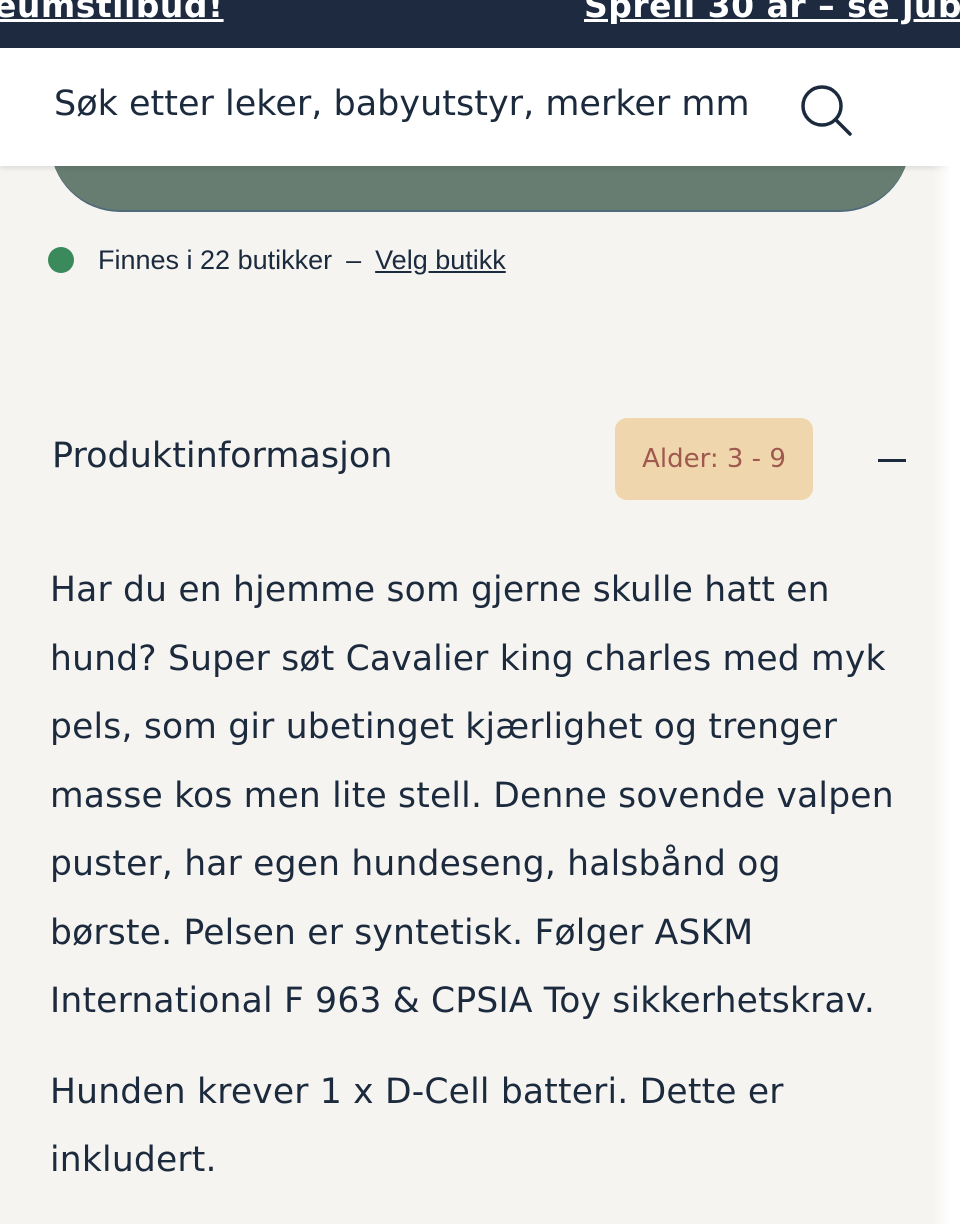 The image size is (960, 1224). I want to click on promo-banner: eumstilbud! Sprell 30 år – se jubile, so click(480, 24).